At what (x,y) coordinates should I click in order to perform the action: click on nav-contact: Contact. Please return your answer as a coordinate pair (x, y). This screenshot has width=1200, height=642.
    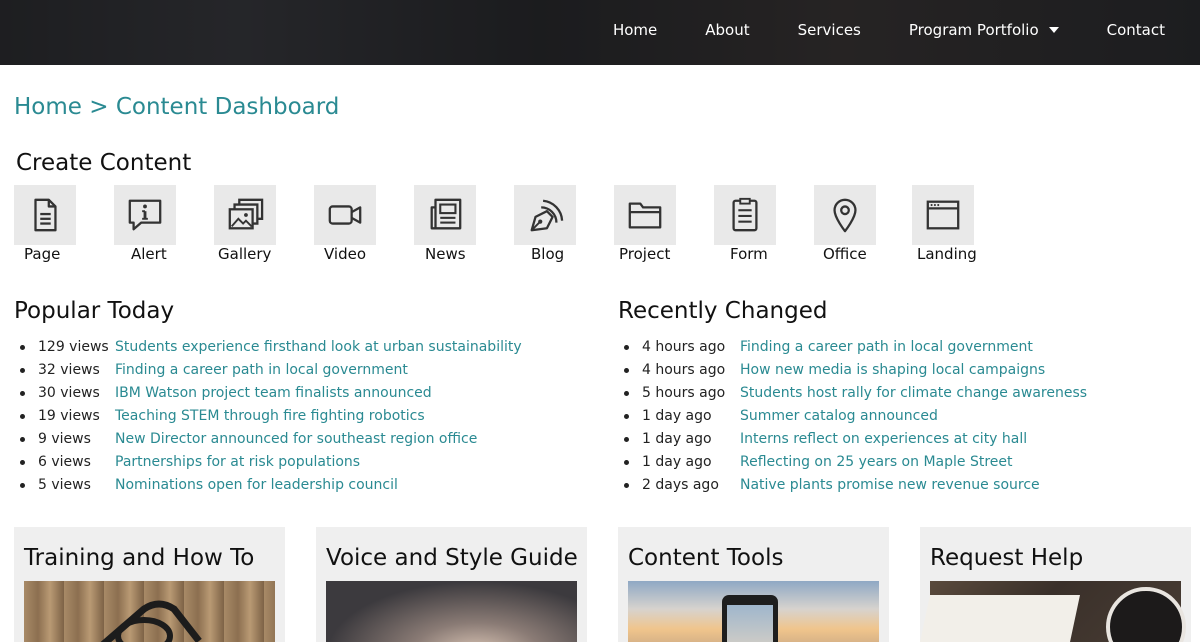
    Looking at the image, I should click on (1136, 30).